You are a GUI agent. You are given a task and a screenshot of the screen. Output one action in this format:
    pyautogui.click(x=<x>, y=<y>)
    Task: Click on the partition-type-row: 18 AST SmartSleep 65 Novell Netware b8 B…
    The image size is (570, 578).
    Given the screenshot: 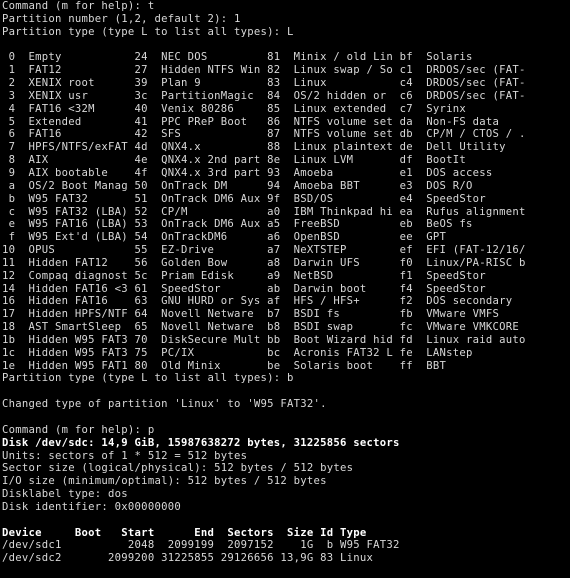 What is the action you would take?
    pyautogui.click(x=260, y=327)
    